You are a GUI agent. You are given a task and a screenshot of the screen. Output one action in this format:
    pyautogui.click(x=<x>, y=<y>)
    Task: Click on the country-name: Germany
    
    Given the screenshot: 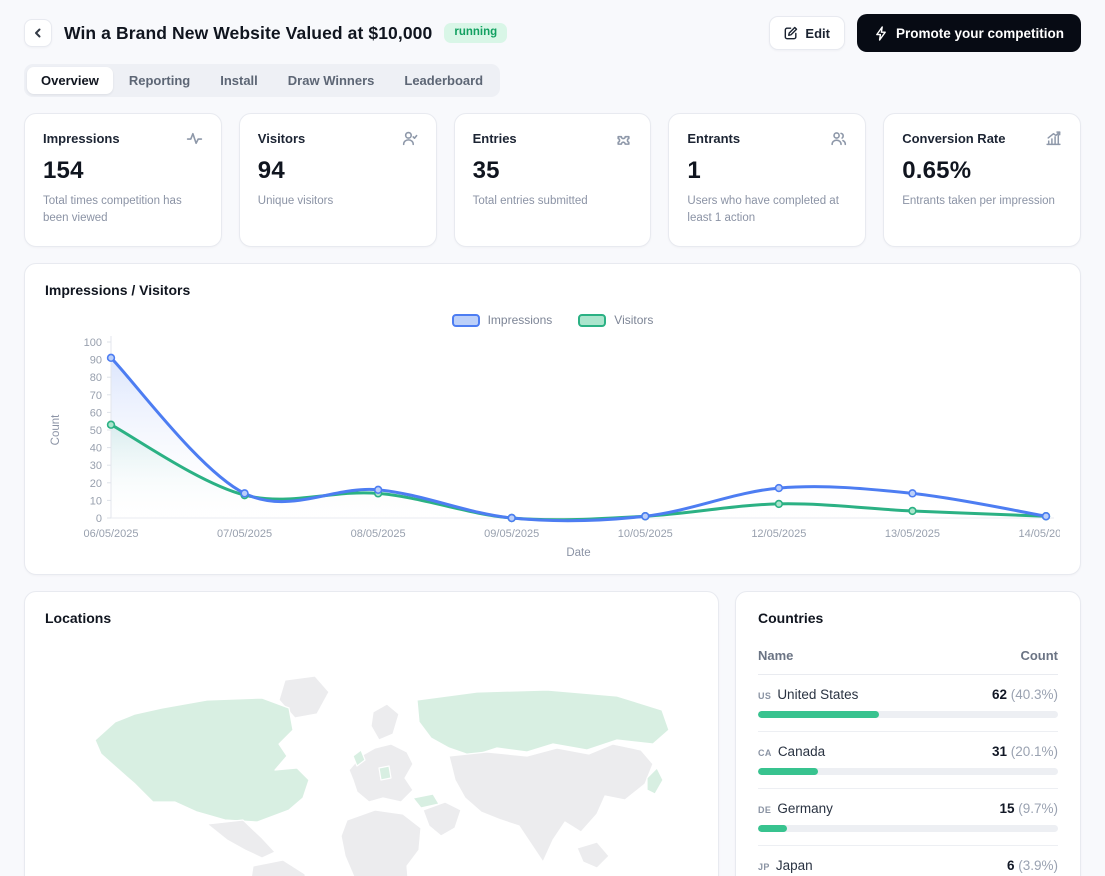 What is the action you would take?
    pyautogui.click(x=805, y=808)
    